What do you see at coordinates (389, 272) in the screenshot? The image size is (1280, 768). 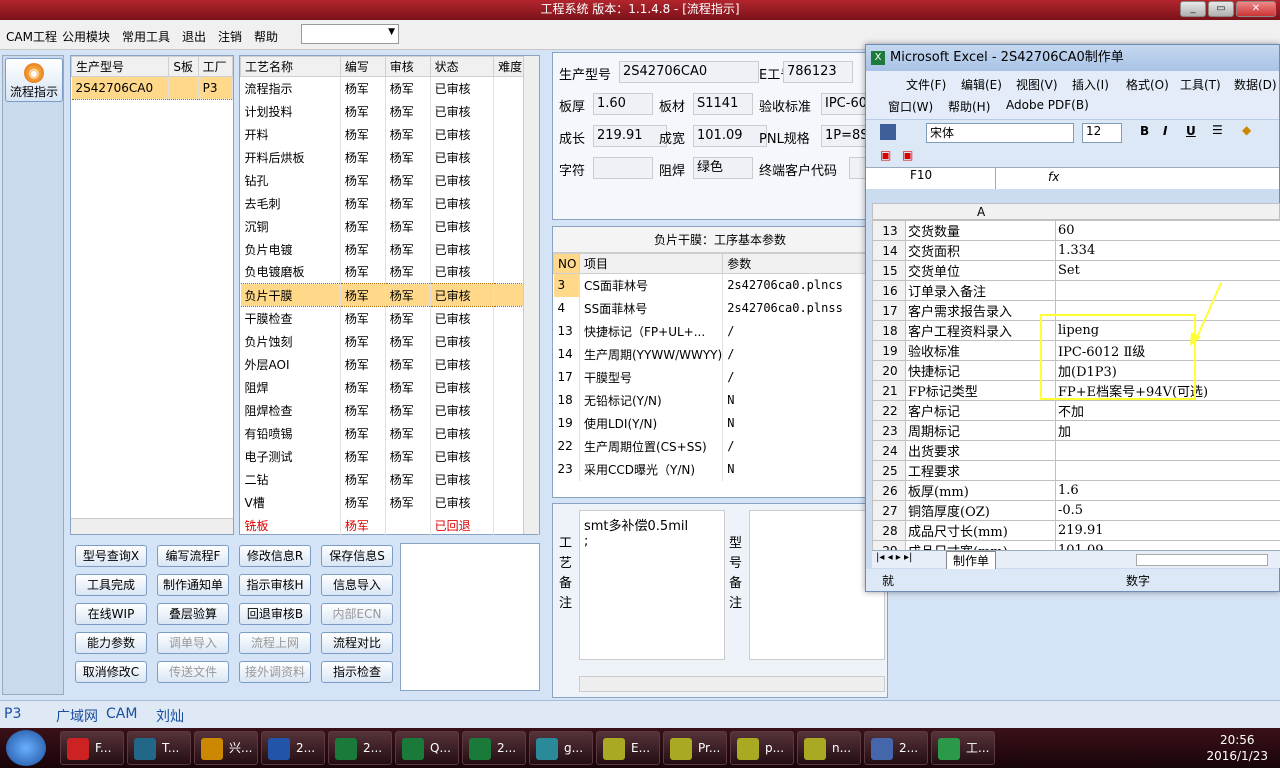 I see `process-row: 负电镀磨板 杨军 杨军 已审核` at bounding box center [389, 272].